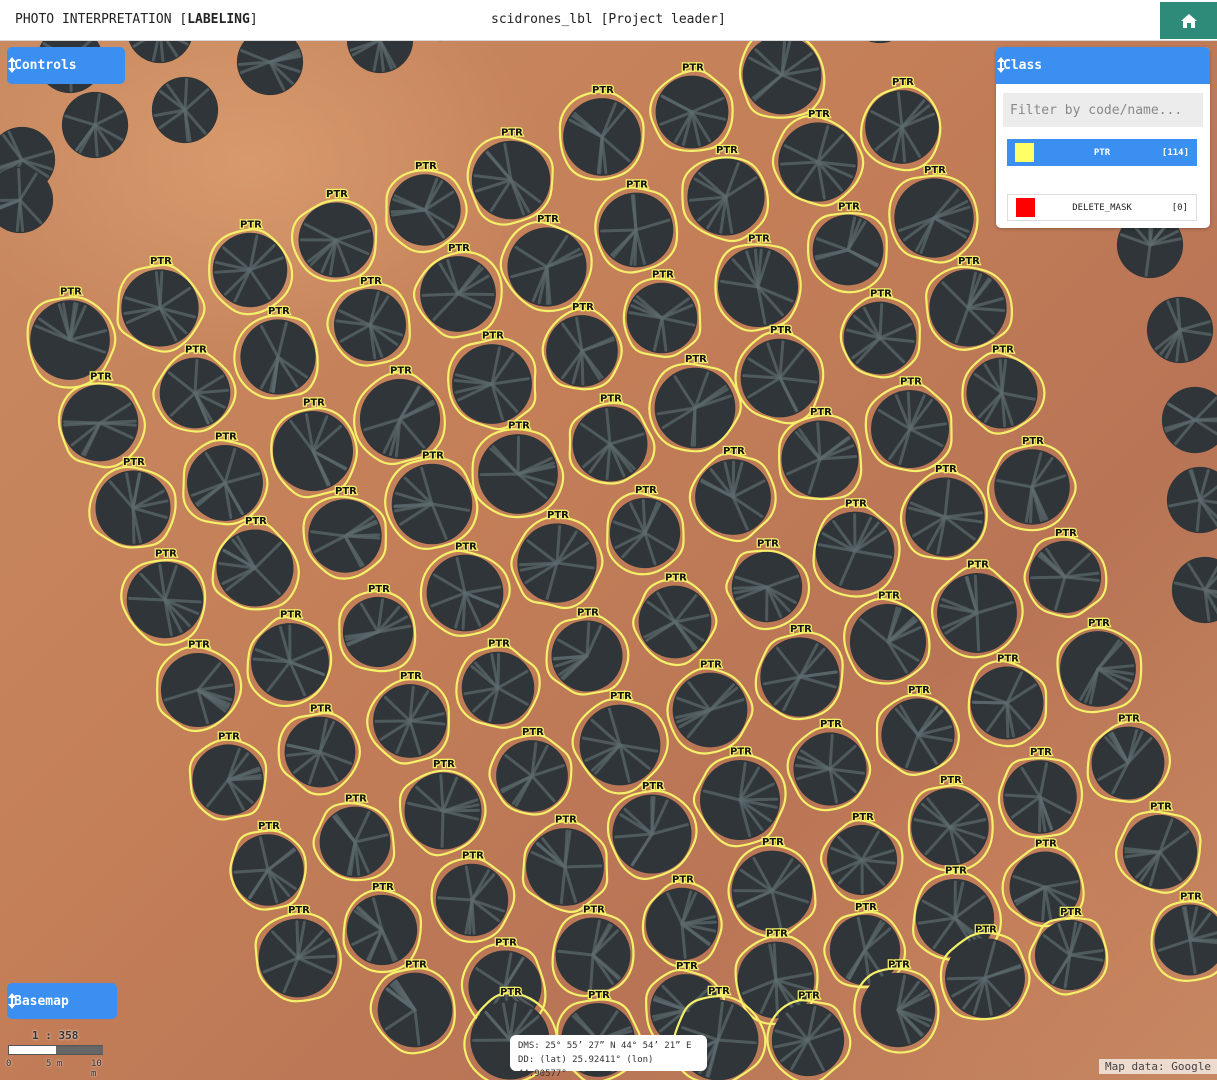  What do you see at coordinates (62, 1001) in the screenshot?
I see `basemap-button: Basemap` at bounding box center [62, 1001].